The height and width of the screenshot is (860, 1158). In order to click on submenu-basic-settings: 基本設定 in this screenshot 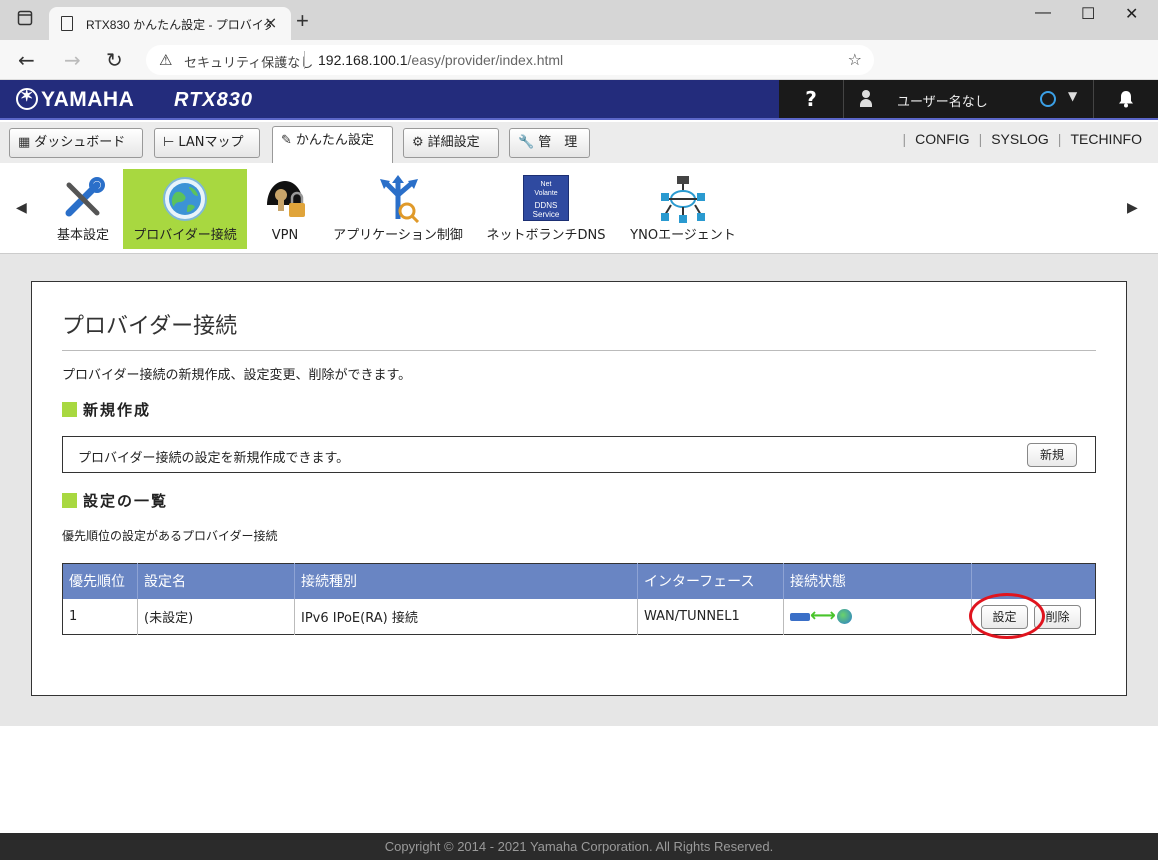, I will do `click(83, 209)`.